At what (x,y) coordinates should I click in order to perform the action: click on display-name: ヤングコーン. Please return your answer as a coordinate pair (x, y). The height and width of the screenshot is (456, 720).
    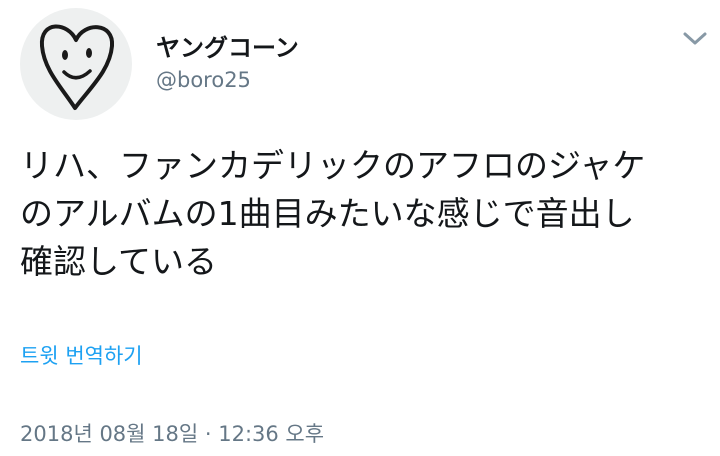
    Looking at the image, I should click on (227, 45).